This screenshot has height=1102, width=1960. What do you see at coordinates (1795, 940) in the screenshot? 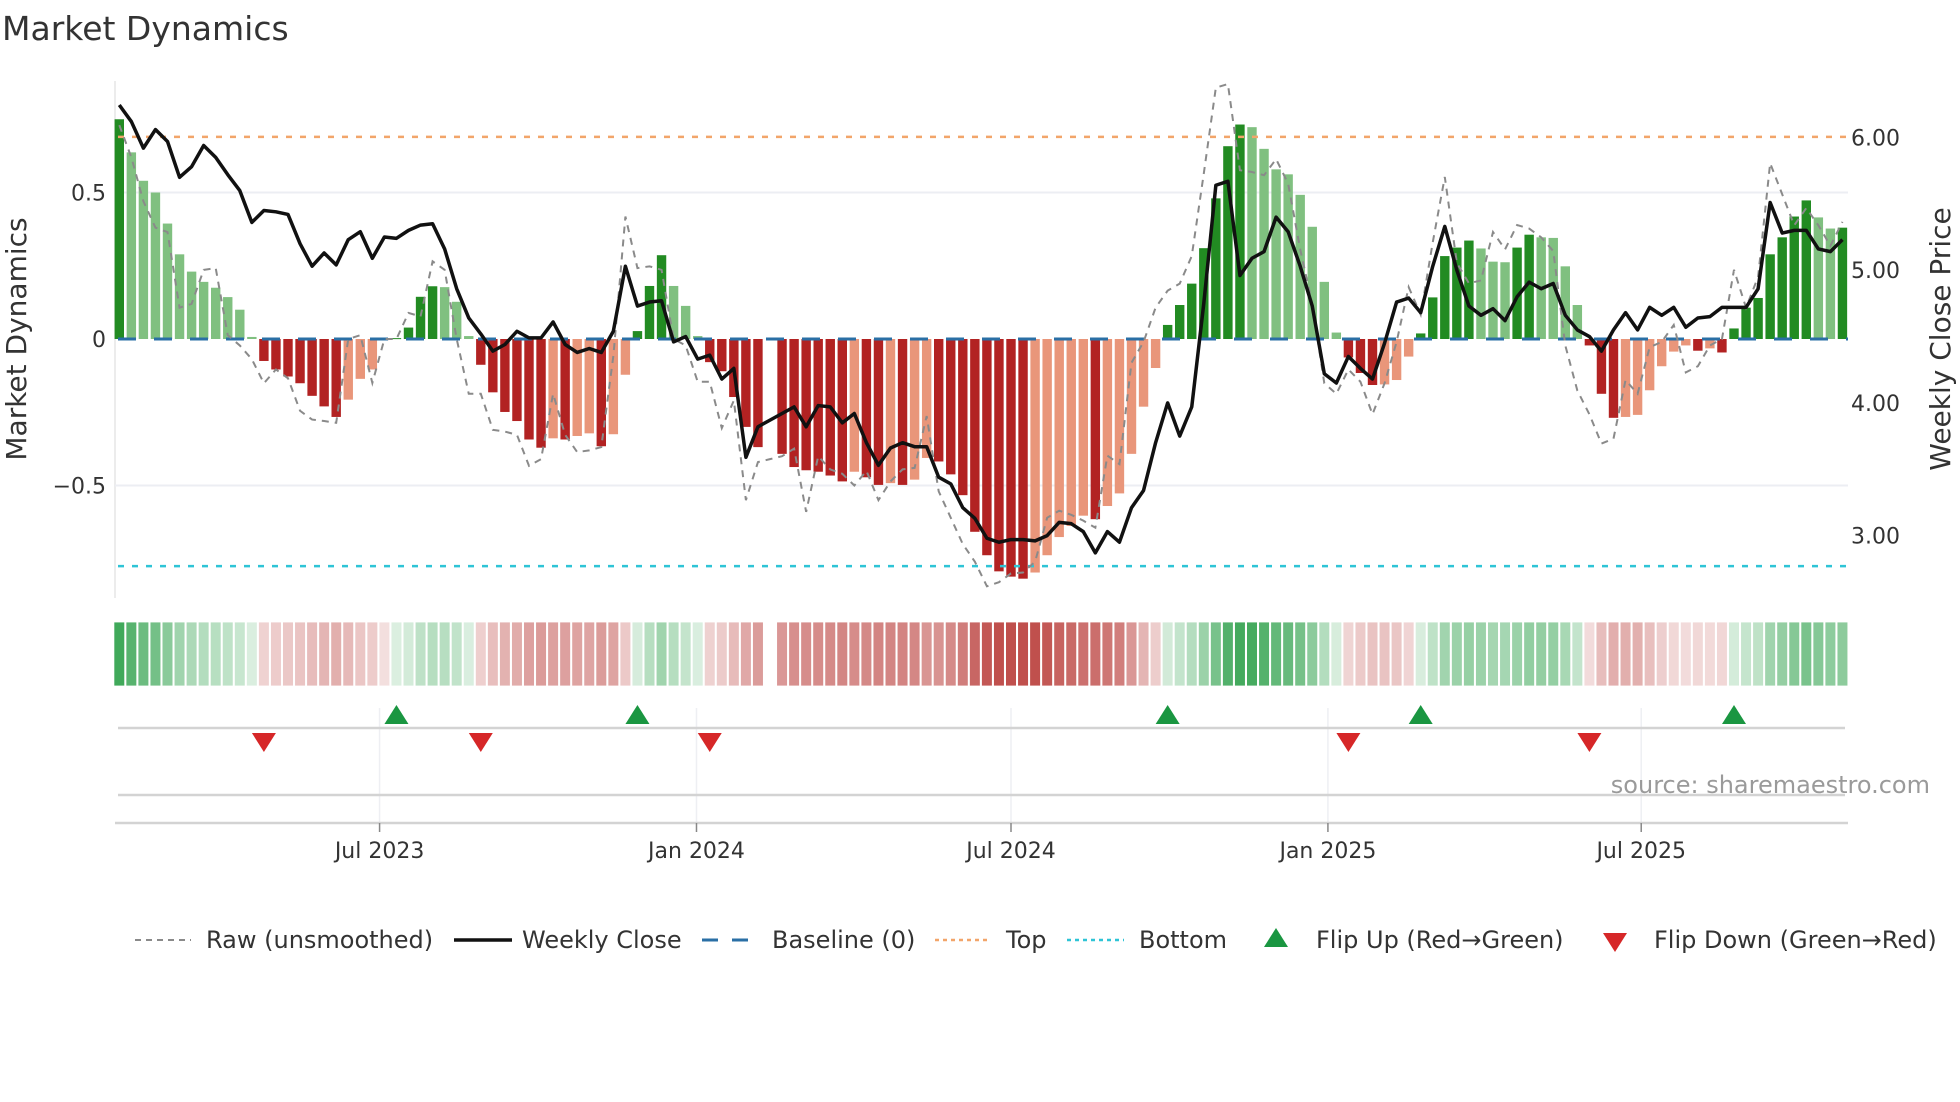
I see `legend-flip-down-label: Flip Down (Green→Red)` at bounding box center [1795, 940].